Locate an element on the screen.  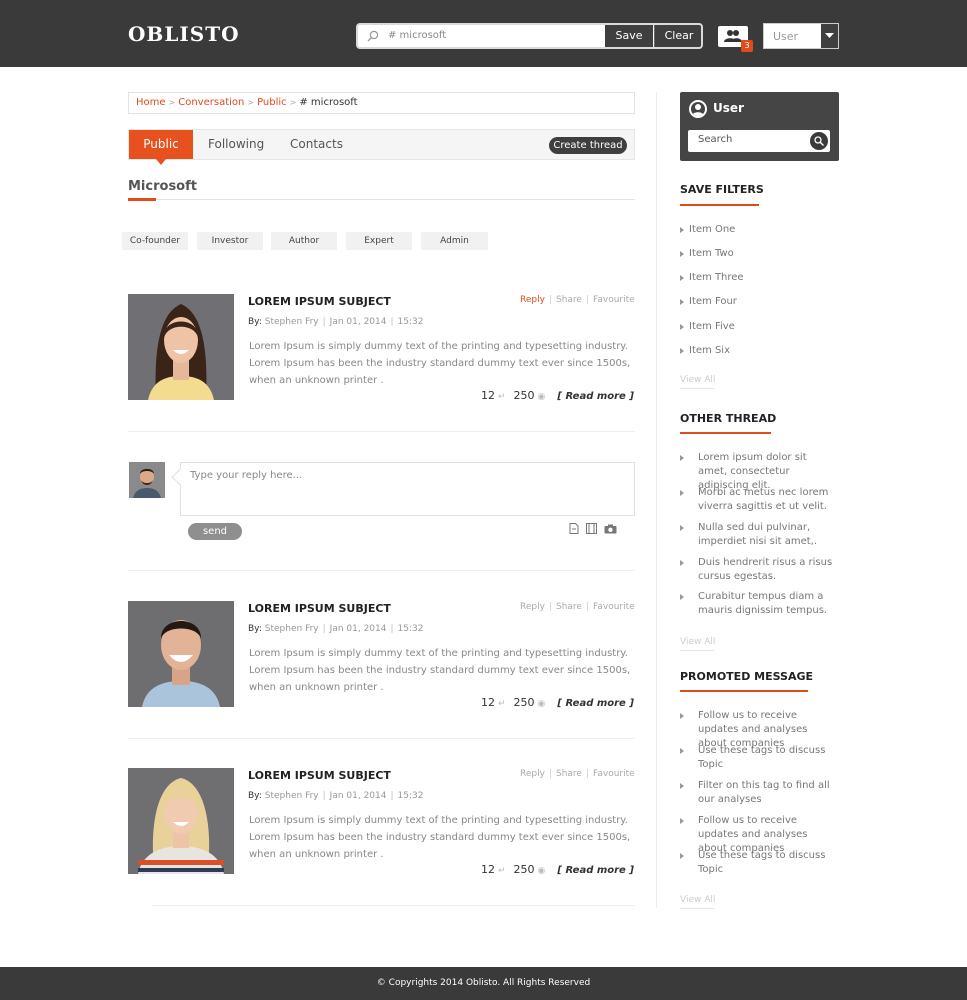
user-dropdown-value: User is located at coordinates (786, 36).